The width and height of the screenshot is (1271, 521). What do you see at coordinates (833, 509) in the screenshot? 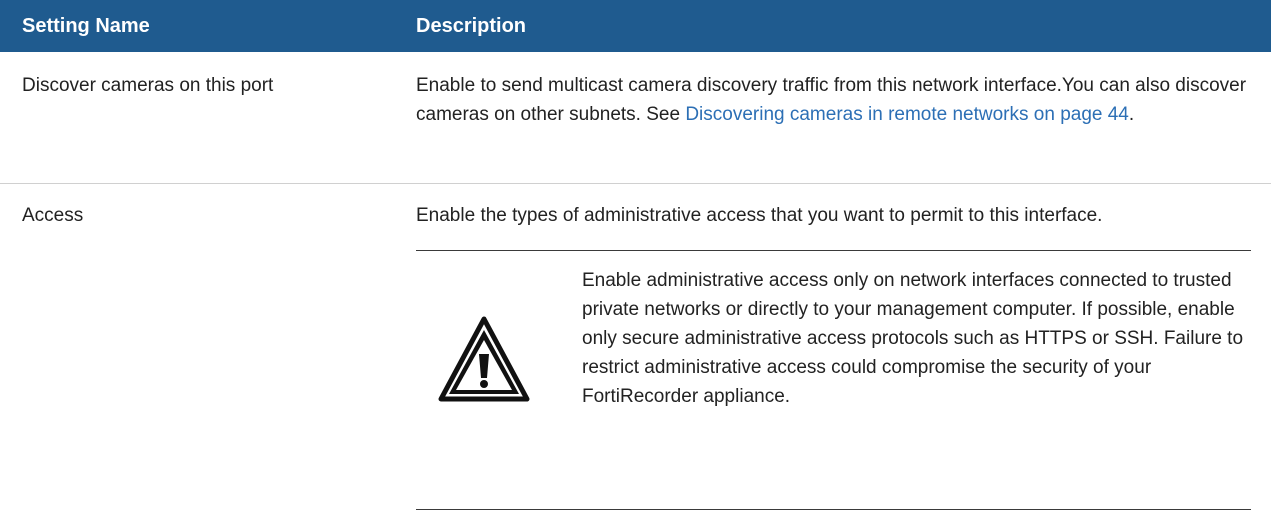
I see `warning-bottom-rule` at bounding box center [833, 509].